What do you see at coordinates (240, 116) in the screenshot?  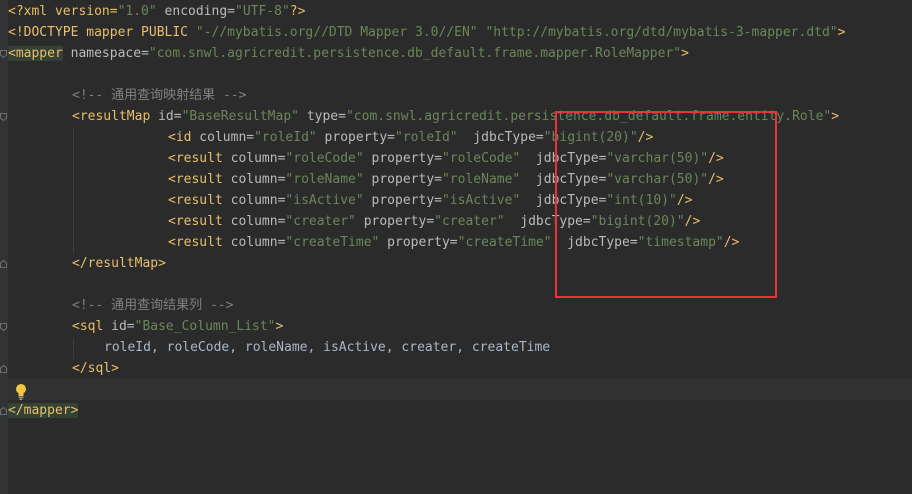 I see `attr-value: "BaseResultMap"` at bounding box center [240, 116].